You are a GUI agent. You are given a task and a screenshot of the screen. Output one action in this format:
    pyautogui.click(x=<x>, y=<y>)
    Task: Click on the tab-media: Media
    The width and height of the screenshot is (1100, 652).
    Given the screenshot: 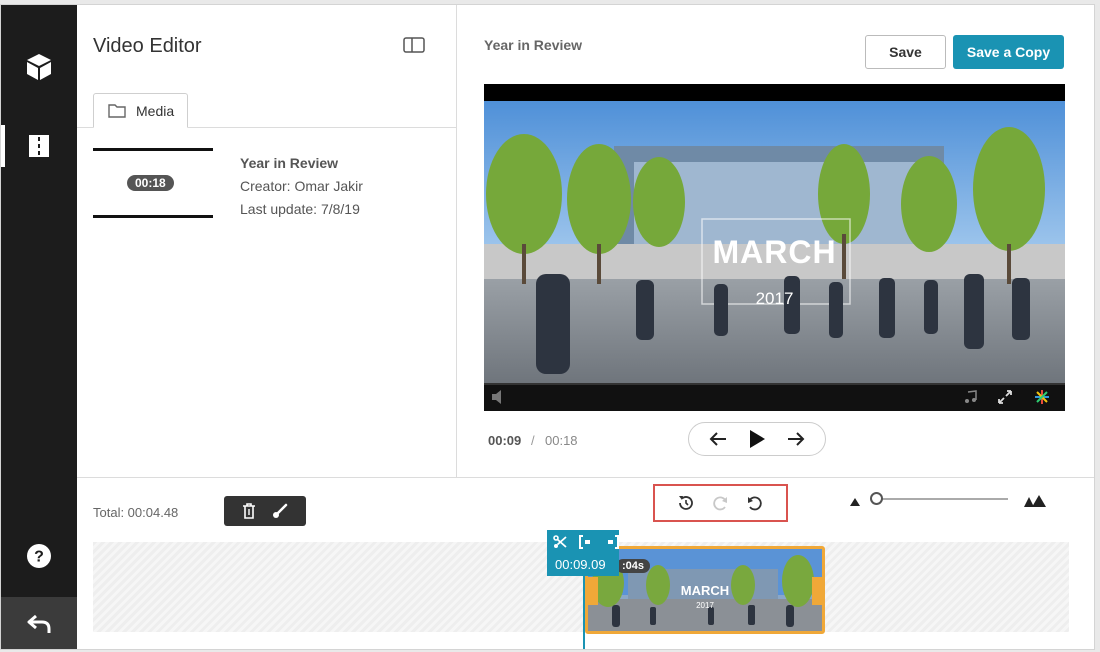 What is the action you would take?
    pyautogui.click(x=140, y=110)
    